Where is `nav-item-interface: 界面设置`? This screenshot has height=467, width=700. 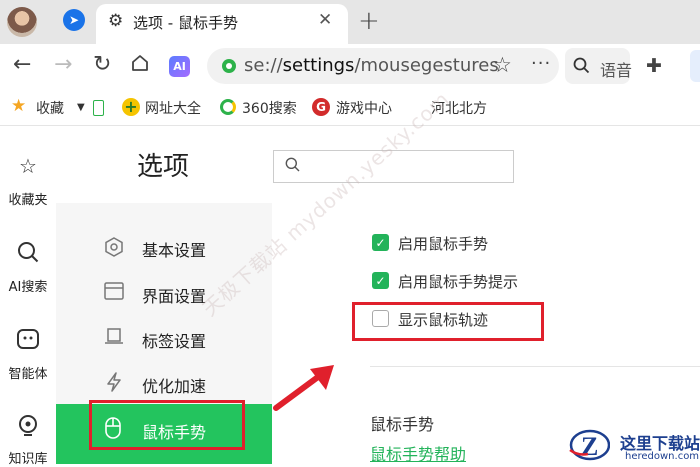 nav-item-interface: 界面设置 is located at coordinates (174, 295).